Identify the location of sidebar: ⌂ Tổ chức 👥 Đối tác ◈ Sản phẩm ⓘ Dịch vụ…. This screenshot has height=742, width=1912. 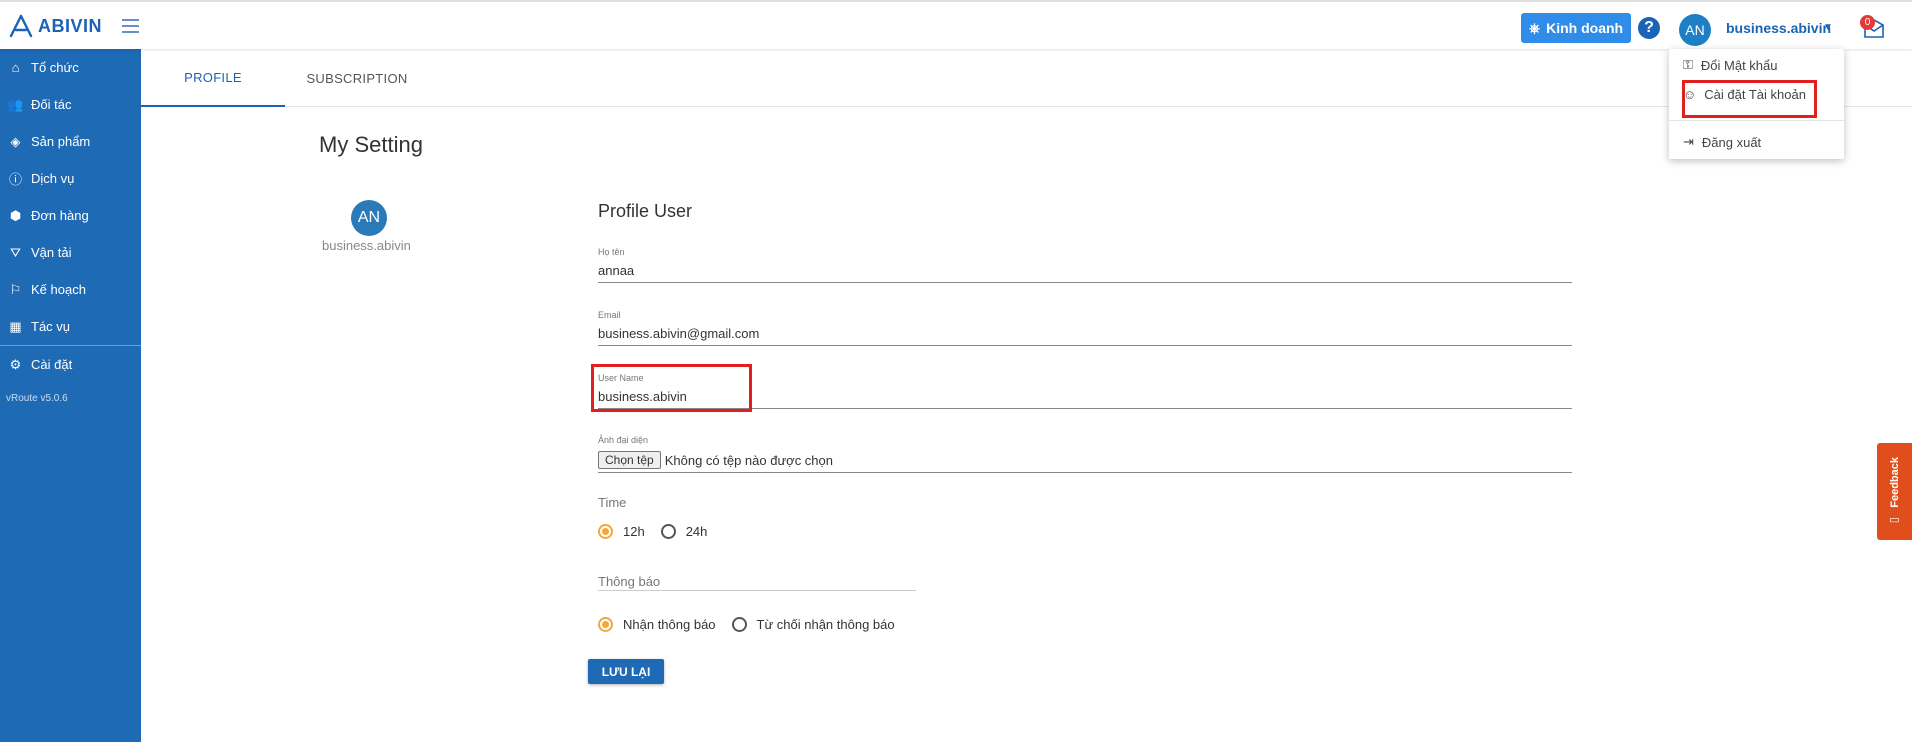
(70, 395).